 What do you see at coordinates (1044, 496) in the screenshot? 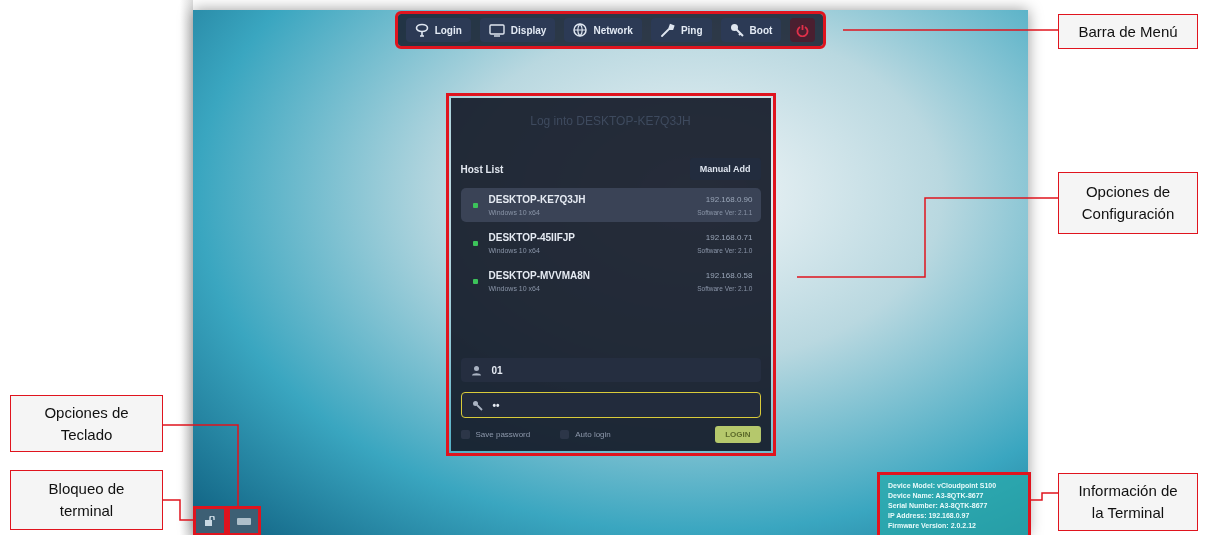
I see `leader-line` at bounding box center [1044, 496].